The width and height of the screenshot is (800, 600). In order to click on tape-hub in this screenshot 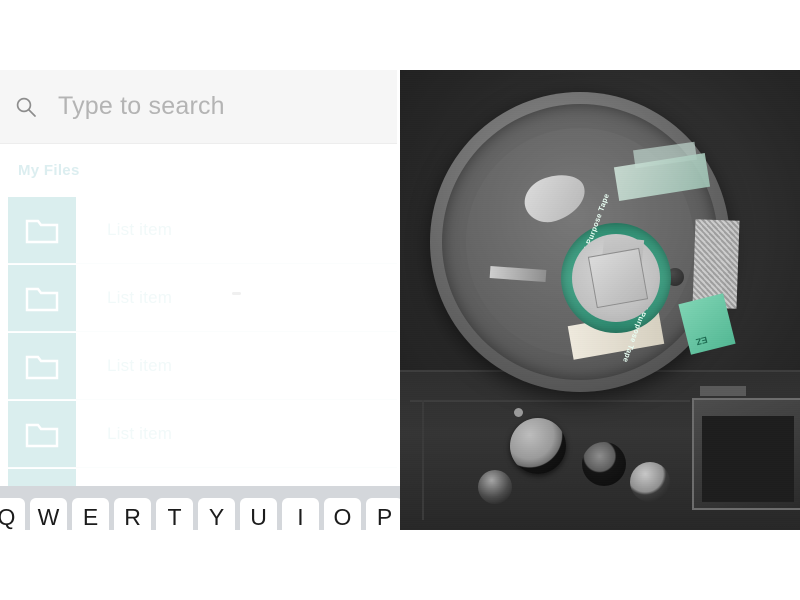, I will do `click(616, 278)`.